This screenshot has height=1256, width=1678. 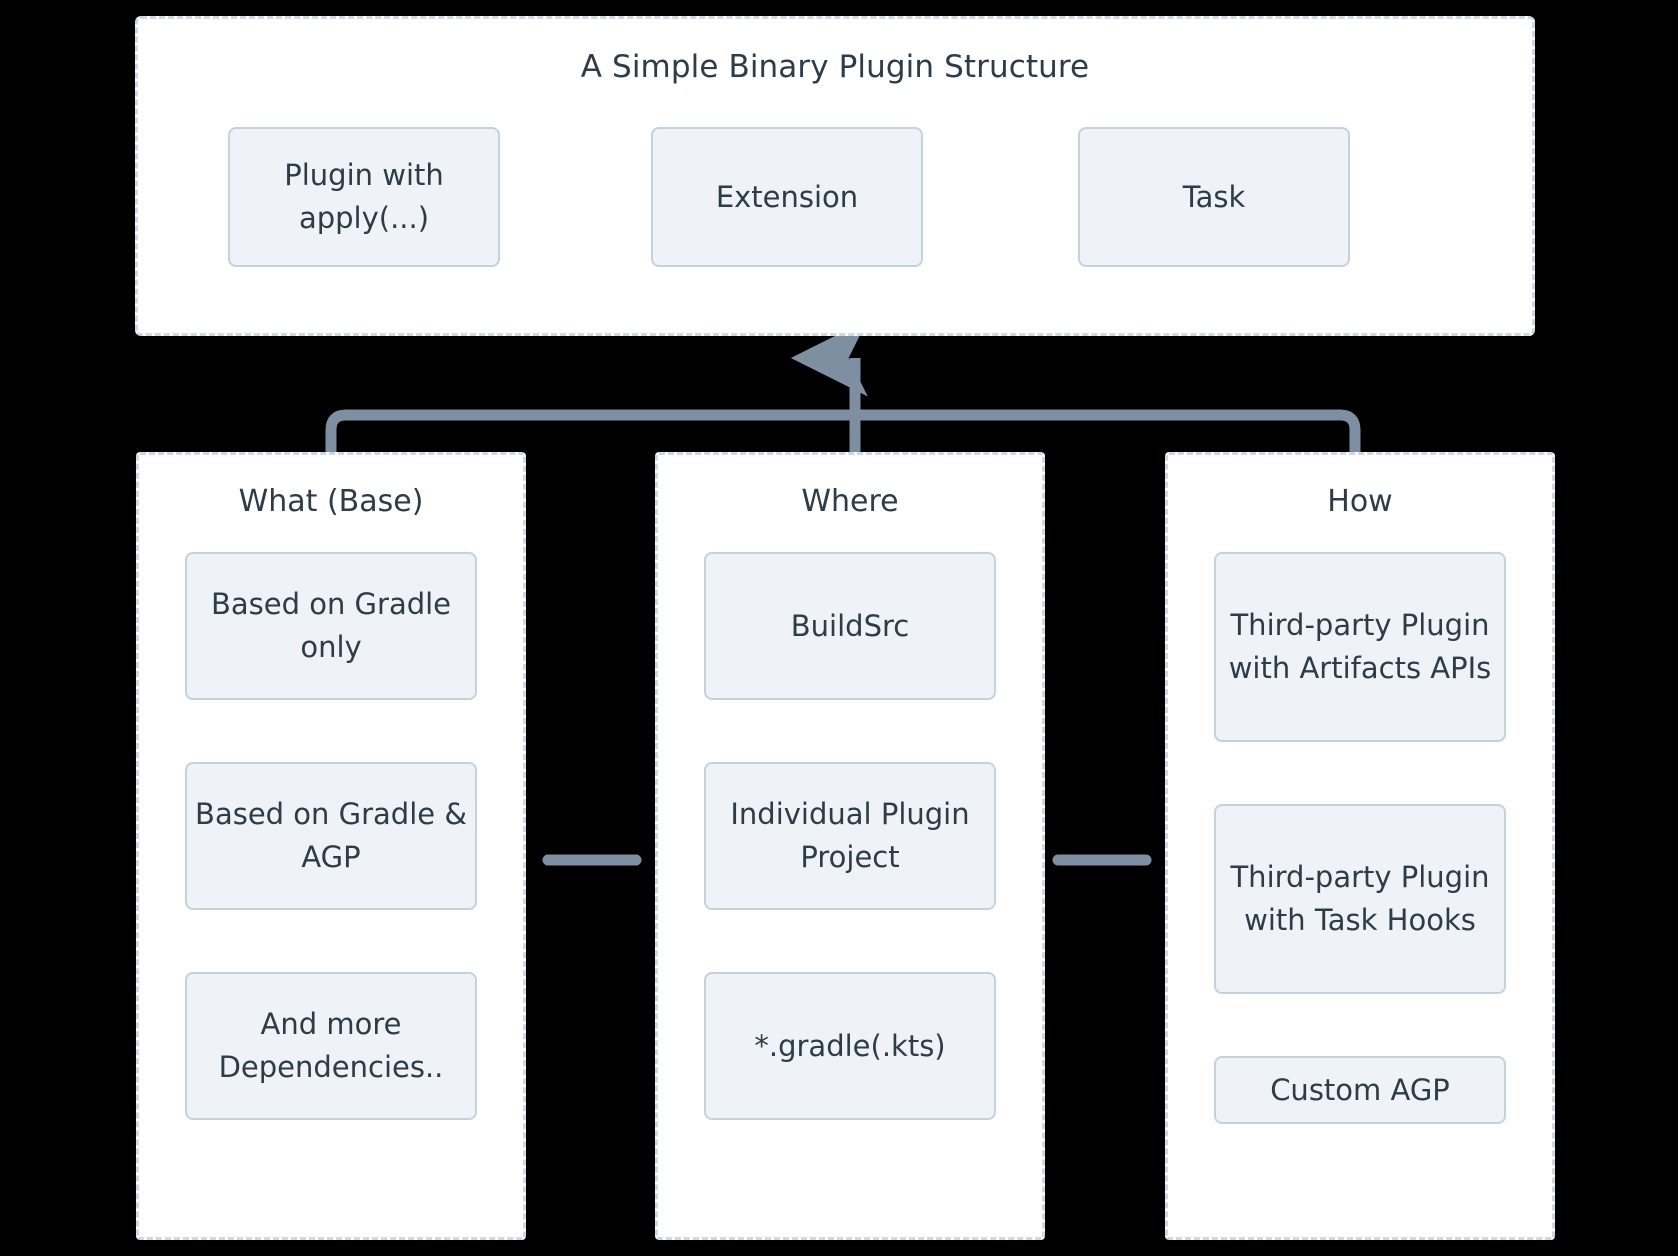 I want to click on list-item: *.gradle(.kts), so click(x=850, y=1046).